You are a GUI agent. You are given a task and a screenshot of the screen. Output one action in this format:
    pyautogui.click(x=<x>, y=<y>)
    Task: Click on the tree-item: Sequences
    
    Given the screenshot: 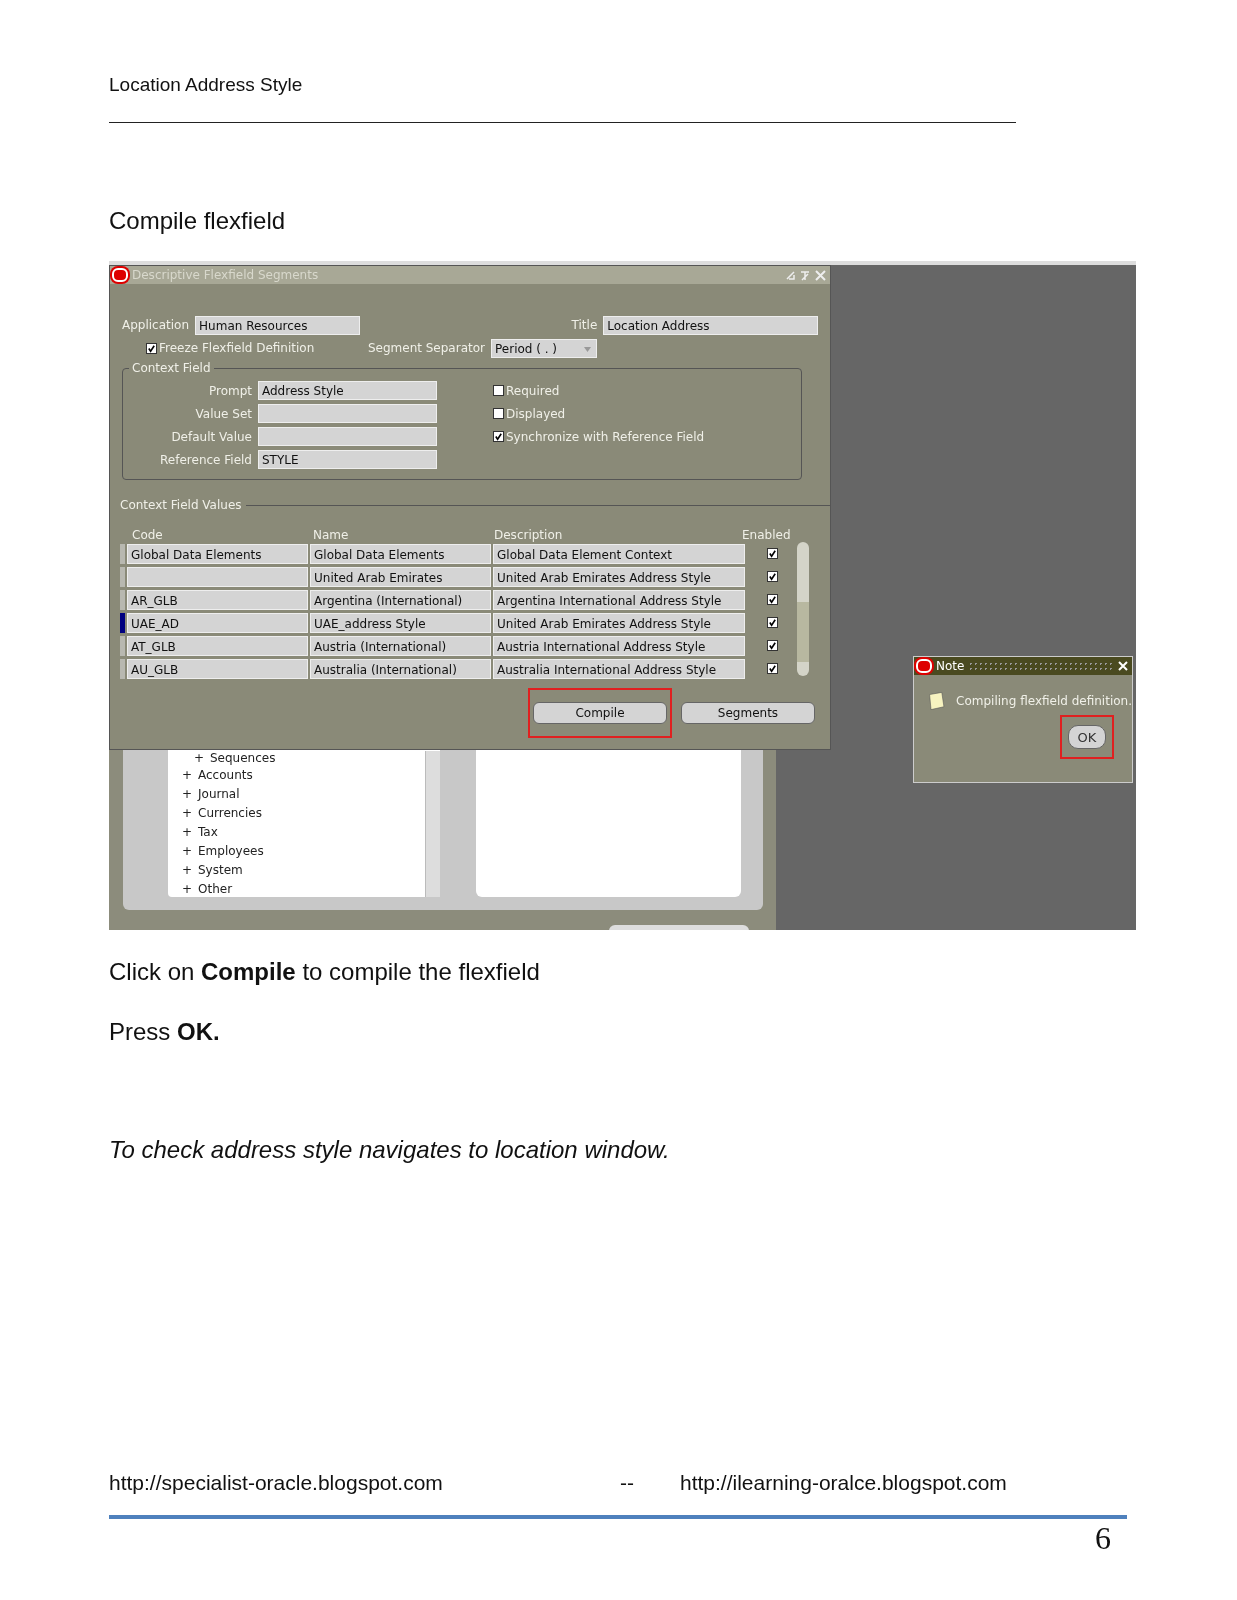 What is the action you would take?
    pyautogui.click(x=243, y=758)
    